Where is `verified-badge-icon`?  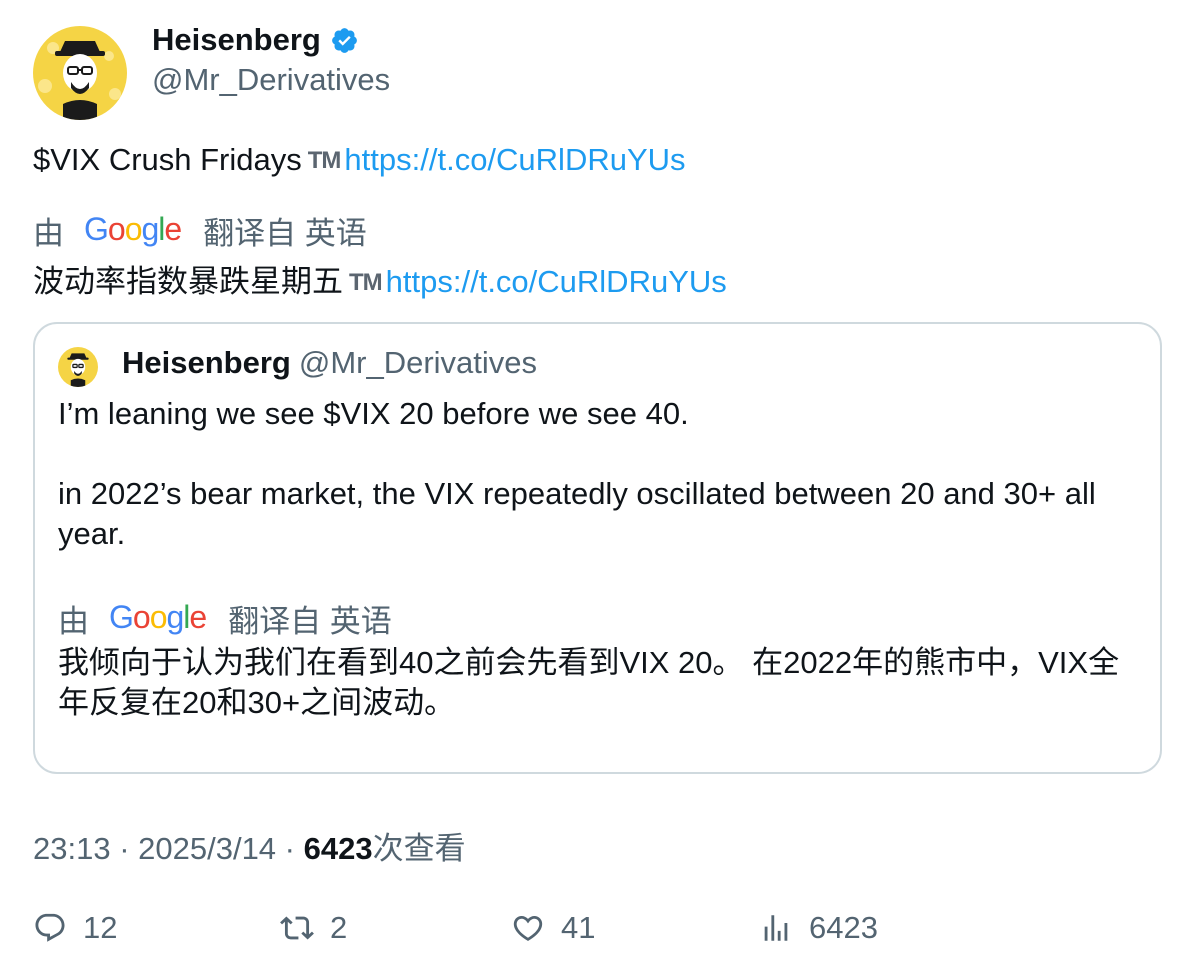 verified-badge-icon is located at coordinates (344, 40).